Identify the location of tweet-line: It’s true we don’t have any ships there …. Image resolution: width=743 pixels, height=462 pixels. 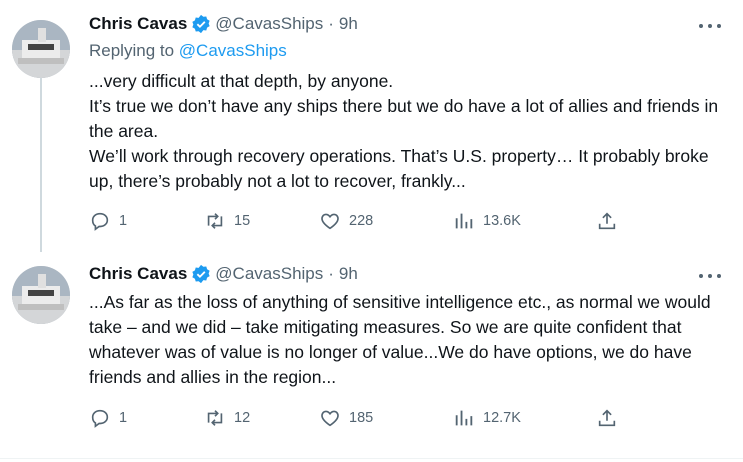
(404, 118).